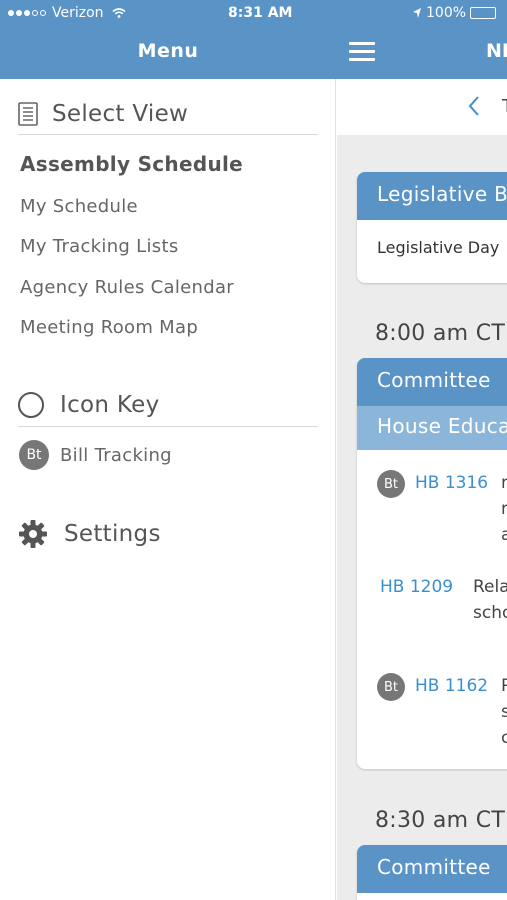 Image resolution: width=507 pixels, height=900 pixels. I want to click on menu-title: Menu, so click(168, 51).